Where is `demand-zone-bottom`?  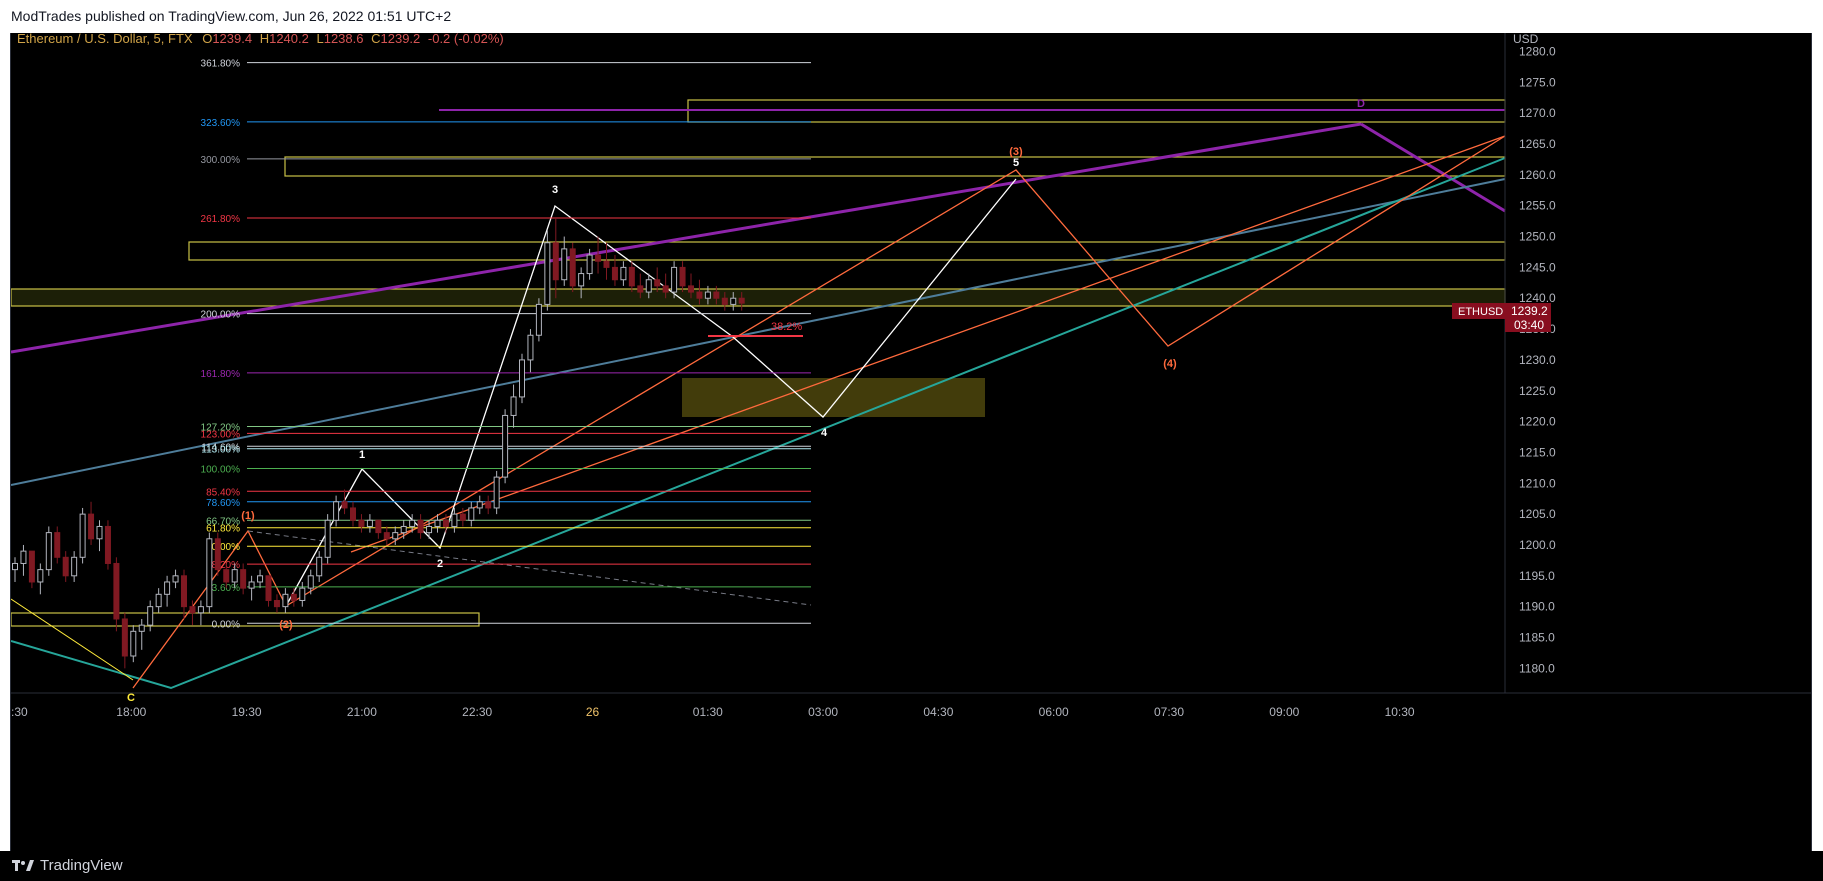 demand-zone-bottom is located at coordinates (245, 619).